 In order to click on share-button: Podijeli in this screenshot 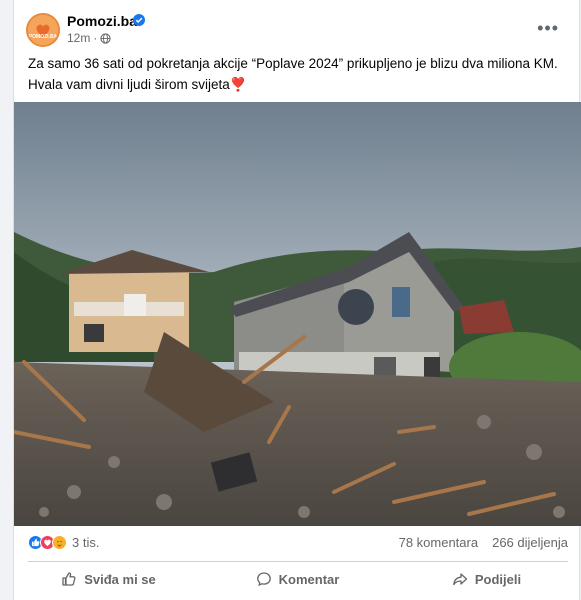, I will do `click(486, 579)`.